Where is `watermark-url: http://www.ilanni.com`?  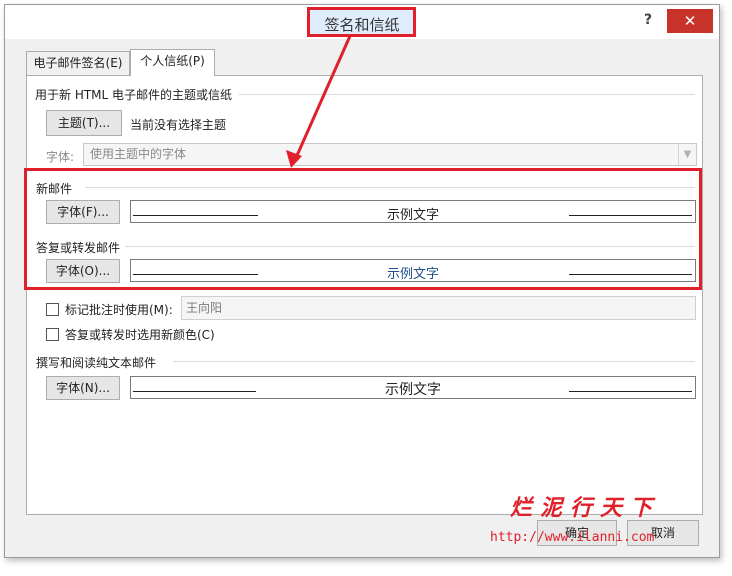 watermark-url: http://www.ilanni.com is located at coordinates (572, 537).